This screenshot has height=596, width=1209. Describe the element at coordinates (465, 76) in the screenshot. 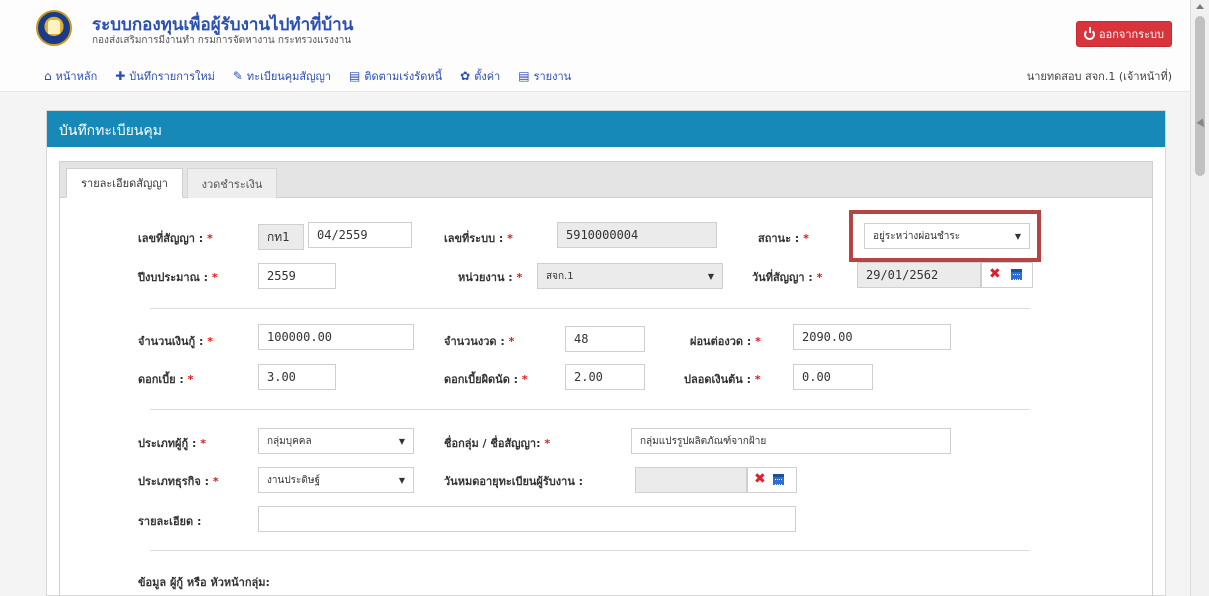

I see `gear-icon: ✿` at that location.